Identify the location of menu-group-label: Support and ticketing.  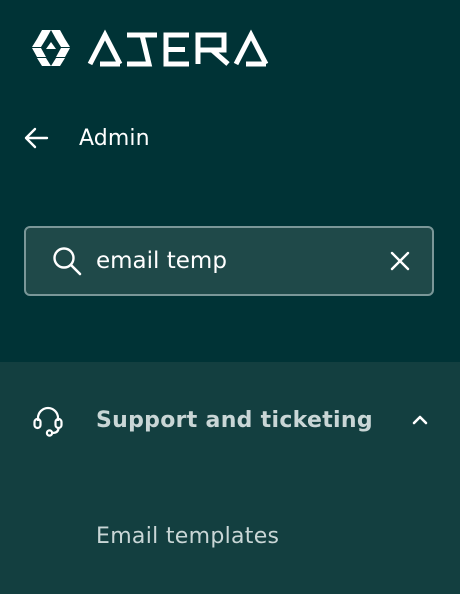
(234, 420).